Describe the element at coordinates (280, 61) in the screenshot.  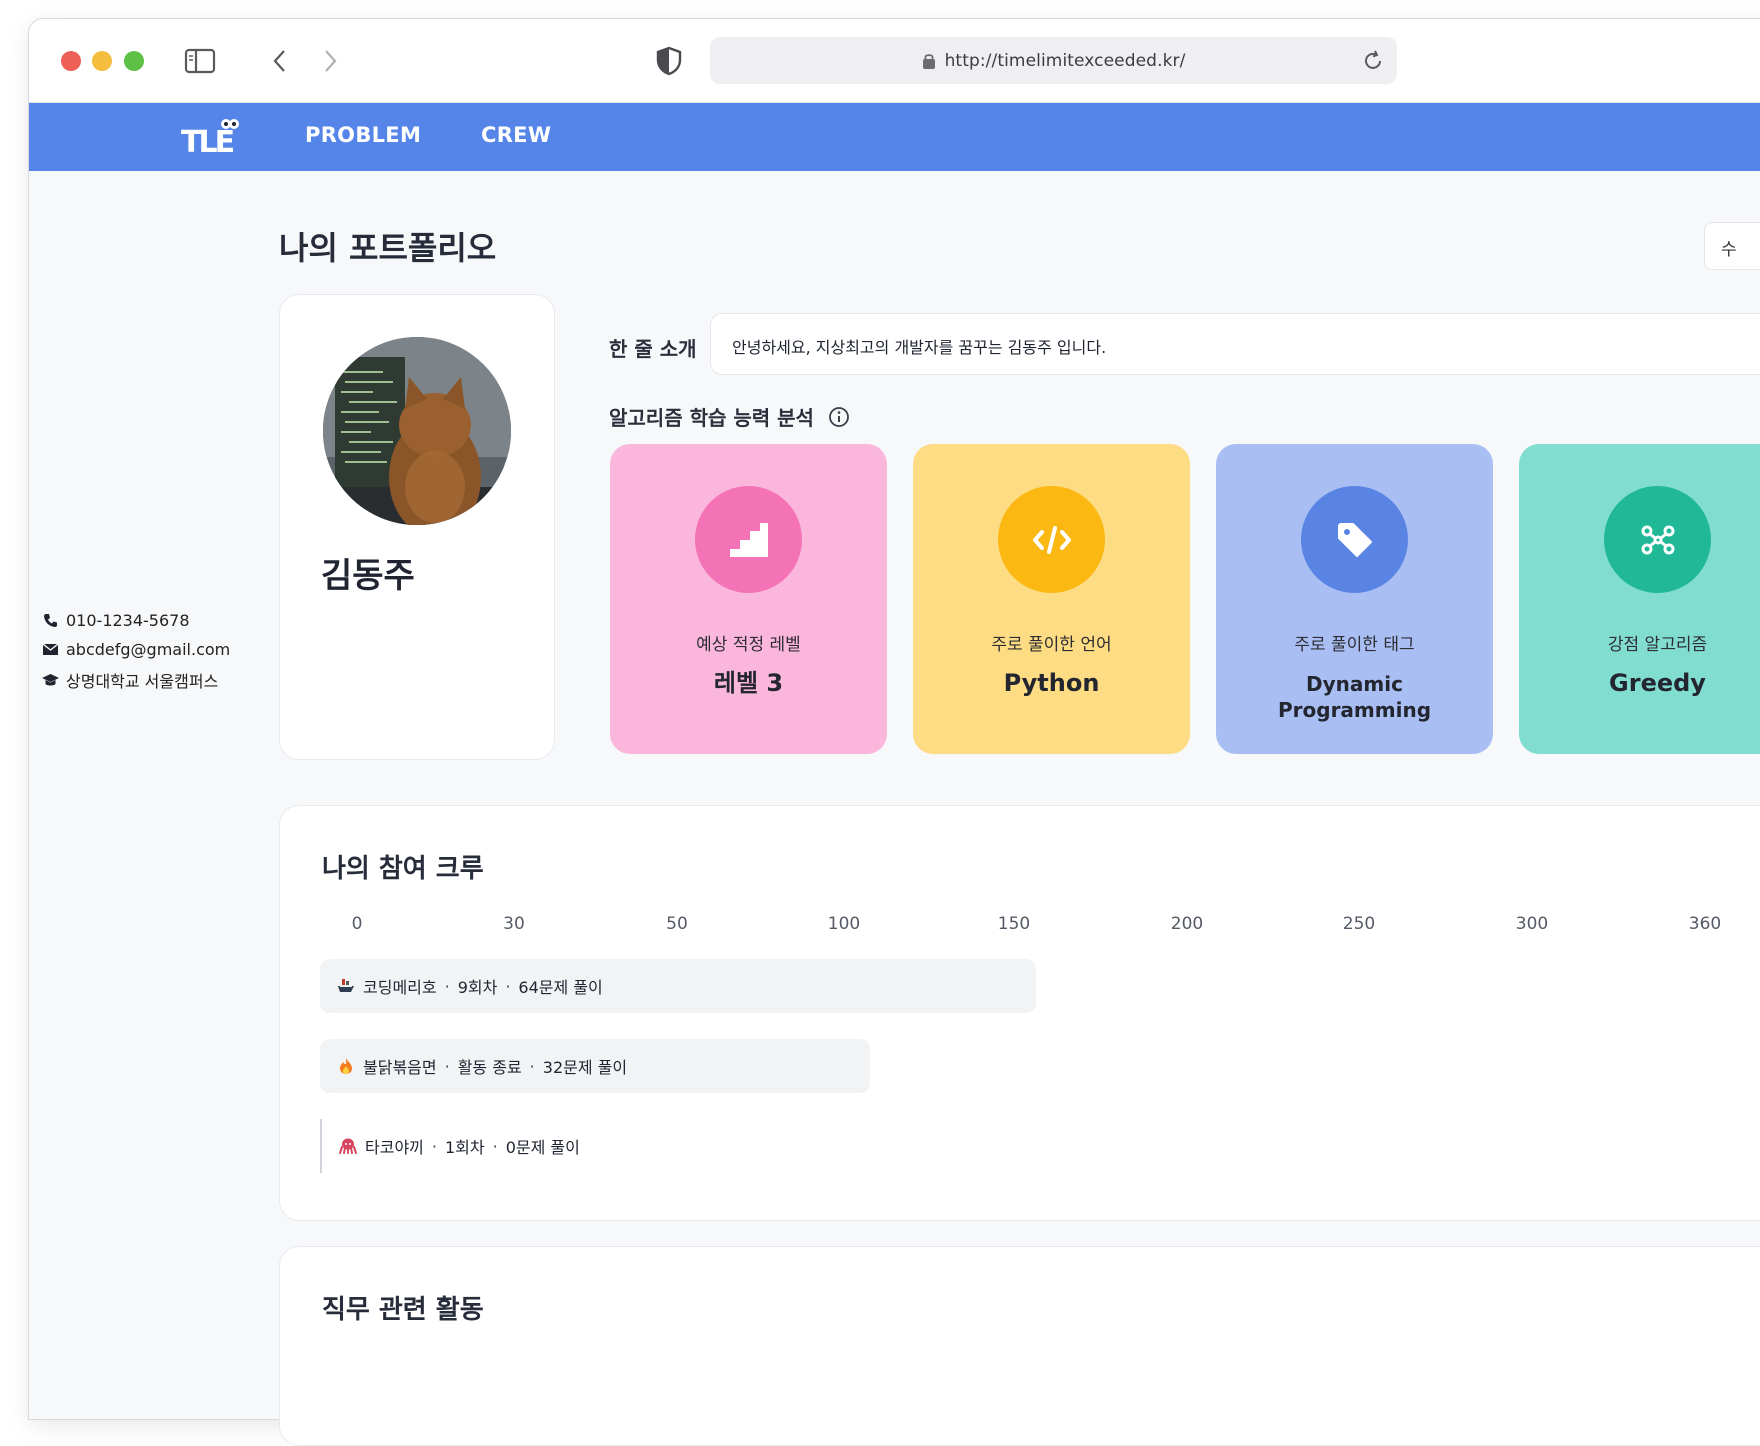
I see `back-arrow-icon` at that location.